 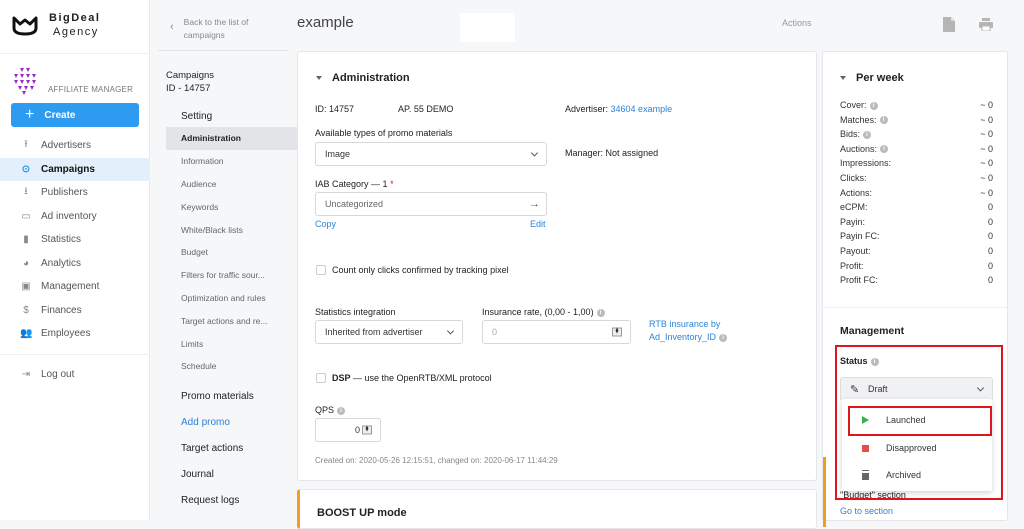 I want to click on subnav-item-keywords: Keywords, so click(x=231, y=206).